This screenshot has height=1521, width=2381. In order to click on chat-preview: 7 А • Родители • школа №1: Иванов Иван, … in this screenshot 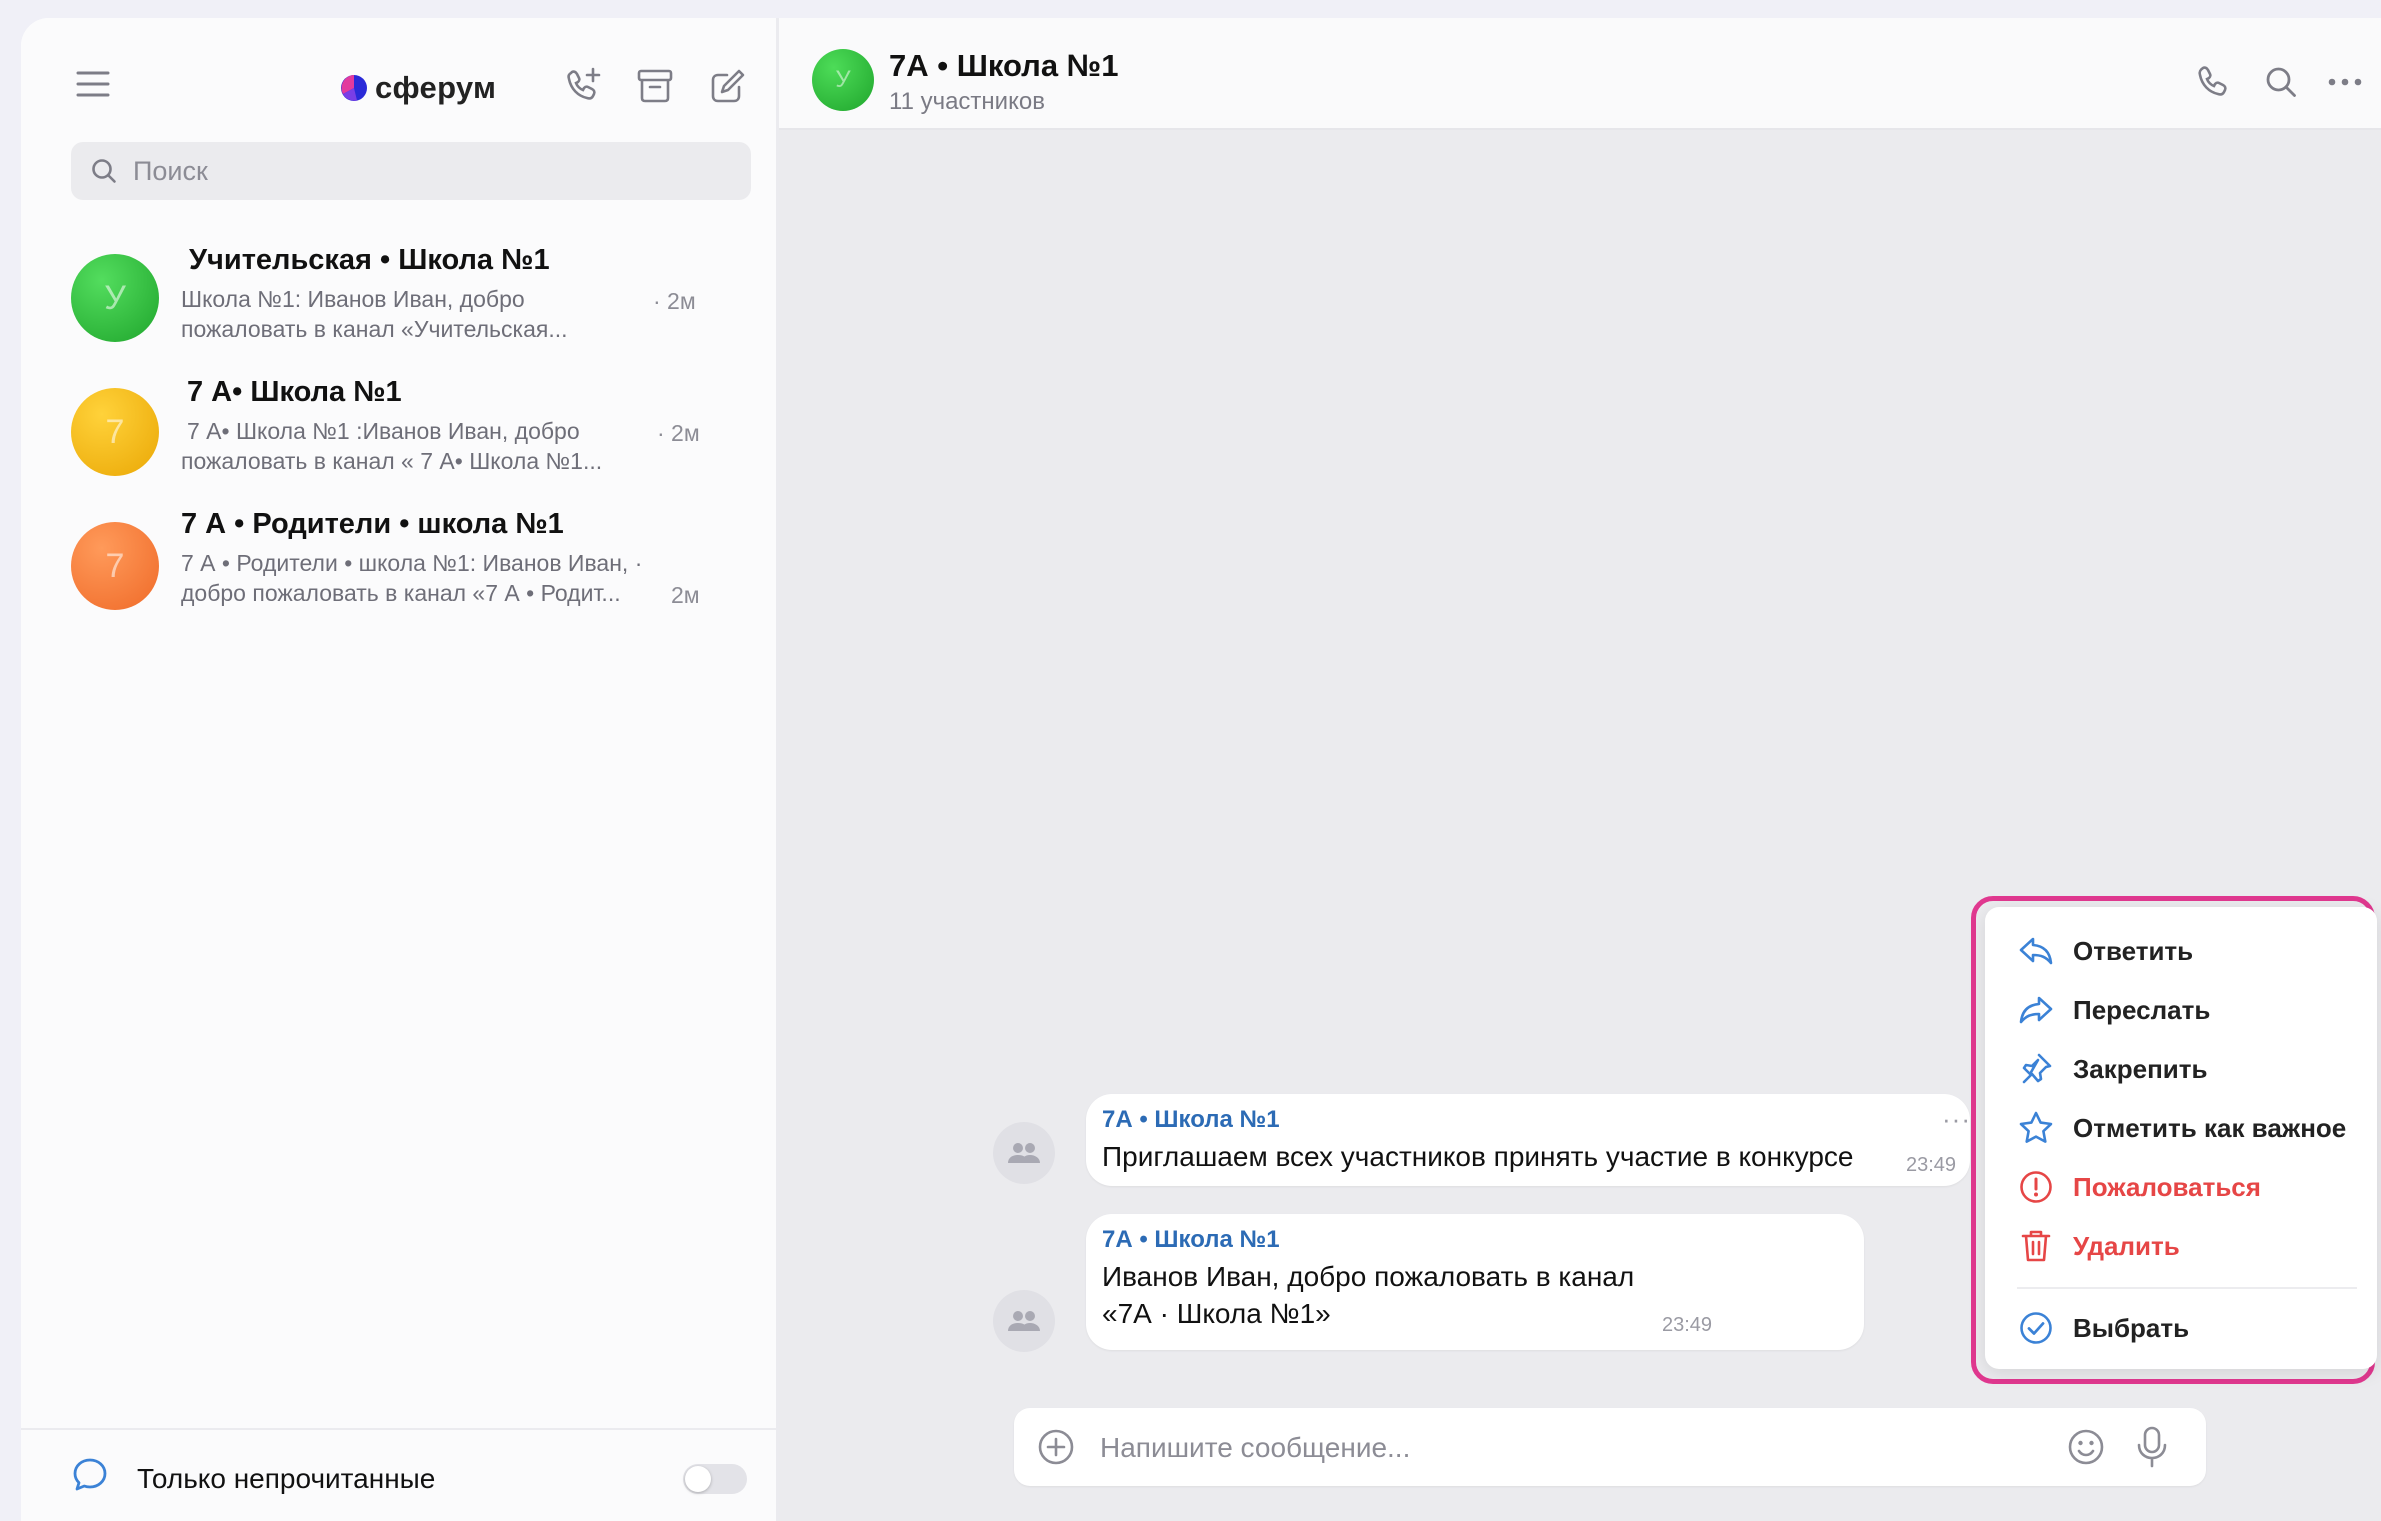, I will do `click(416, 578)`.